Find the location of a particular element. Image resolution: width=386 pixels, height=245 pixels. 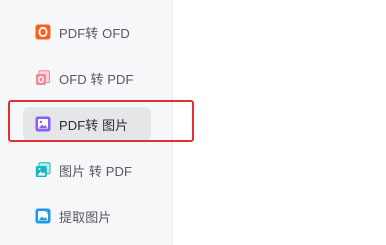

sidebar-item-pdf-to-ofd: PDF转 OFD is located at coordinates (87, 32).